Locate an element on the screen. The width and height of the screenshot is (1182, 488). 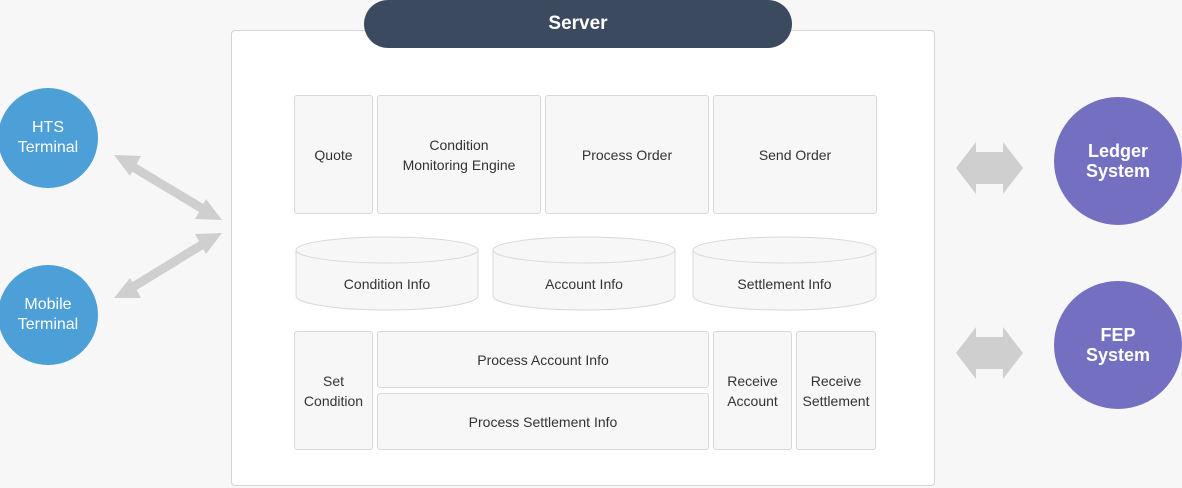
settlement-info-label: Settlement Info is located at coordinates (784, 284).